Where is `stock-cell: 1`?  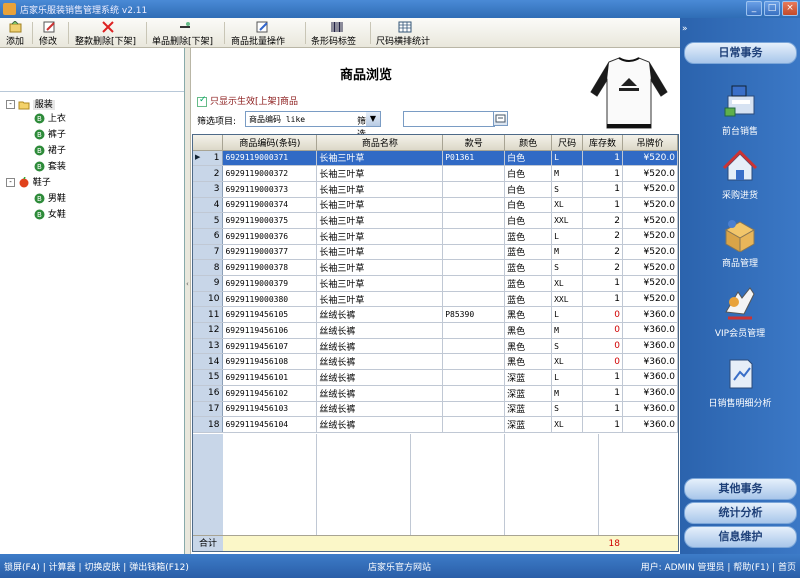 stock-cell: 1 is located at coordinates (602, 409).